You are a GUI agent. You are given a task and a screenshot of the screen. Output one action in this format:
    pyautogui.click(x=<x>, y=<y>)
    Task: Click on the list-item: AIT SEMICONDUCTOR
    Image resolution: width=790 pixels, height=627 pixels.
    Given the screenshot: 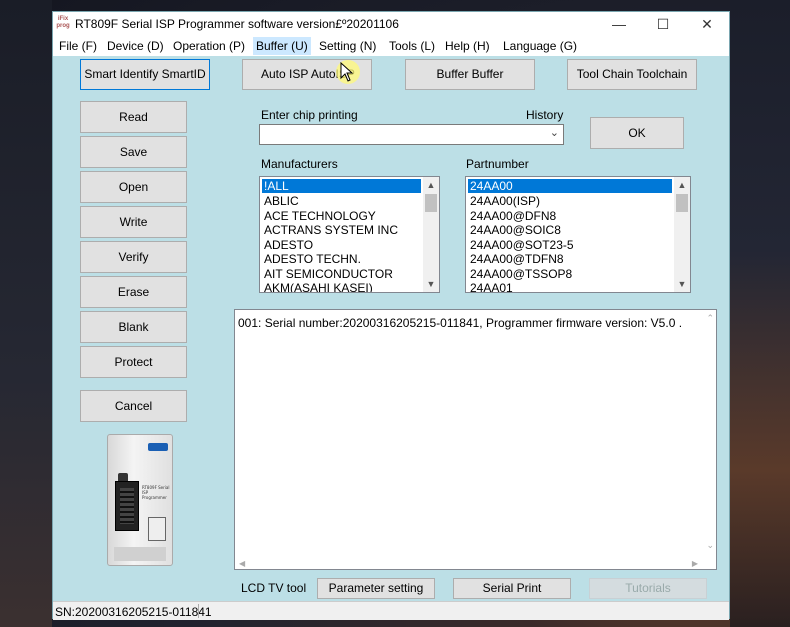 What is the action you would take?
    pyautogui.click(x=327, y=274)
    